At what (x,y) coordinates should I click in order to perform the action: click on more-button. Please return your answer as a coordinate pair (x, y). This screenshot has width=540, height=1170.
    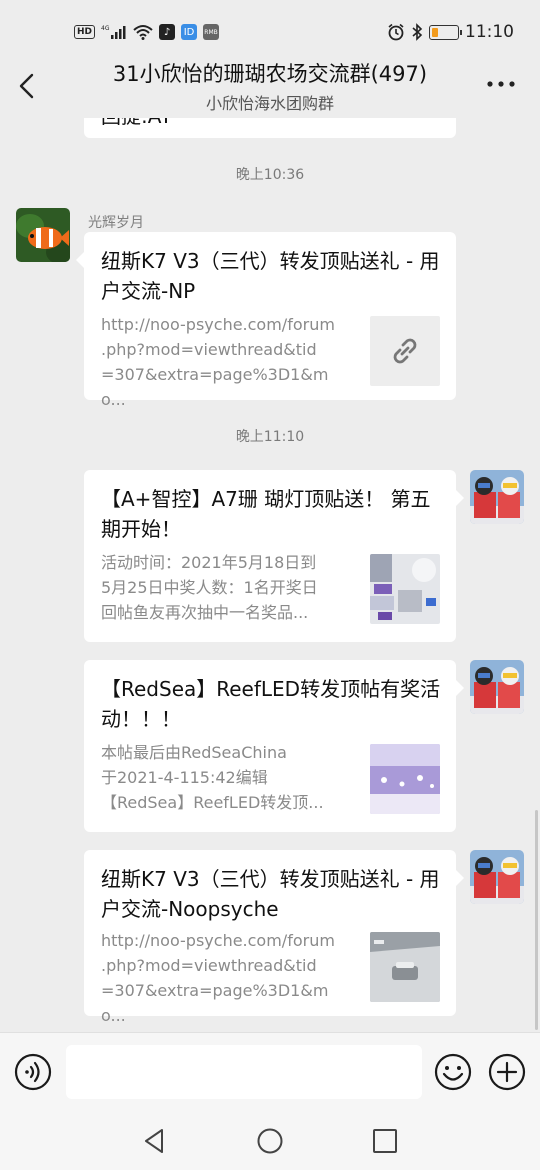
    Looking at the image, I should click on (501, 84).